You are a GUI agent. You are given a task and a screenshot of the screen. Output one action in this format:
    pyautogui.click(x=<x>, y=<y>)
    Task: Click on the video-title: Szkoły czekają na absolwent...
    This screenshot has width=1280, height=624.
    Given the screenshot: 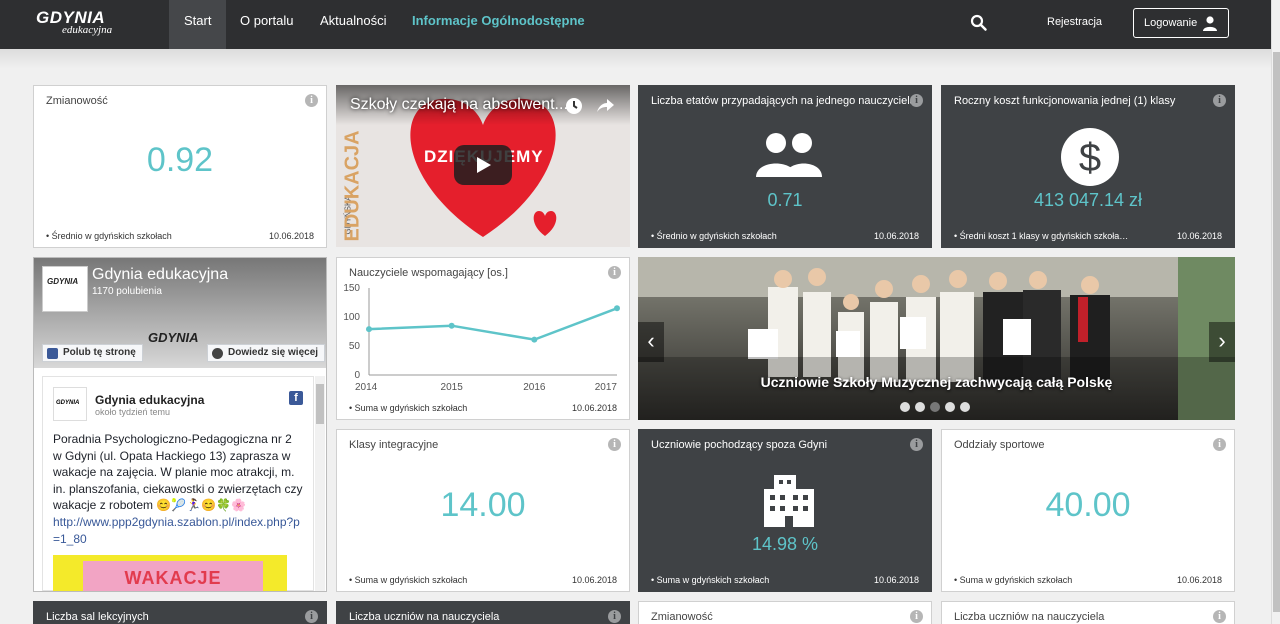 What is the action you would take?
    pyautogui.click(x=459, y=105)
    